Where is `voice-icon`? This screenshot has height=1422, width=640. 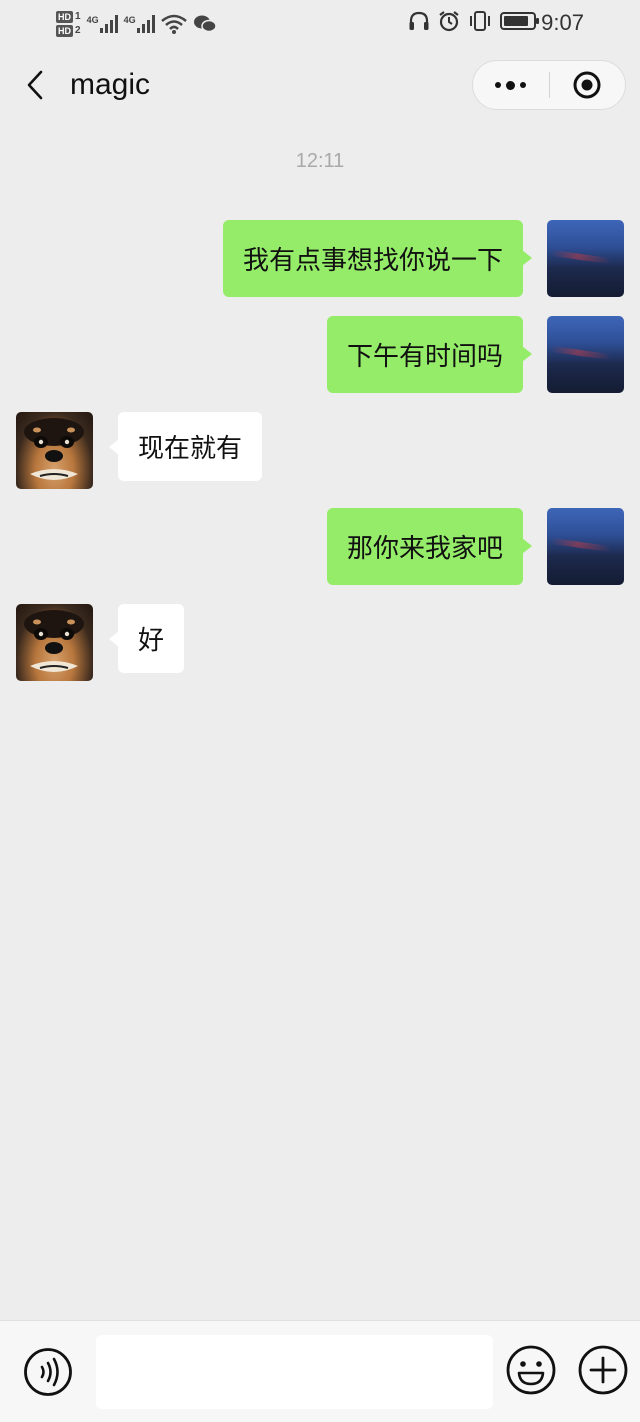
voice-icon is located at coordinates (48, 1372).